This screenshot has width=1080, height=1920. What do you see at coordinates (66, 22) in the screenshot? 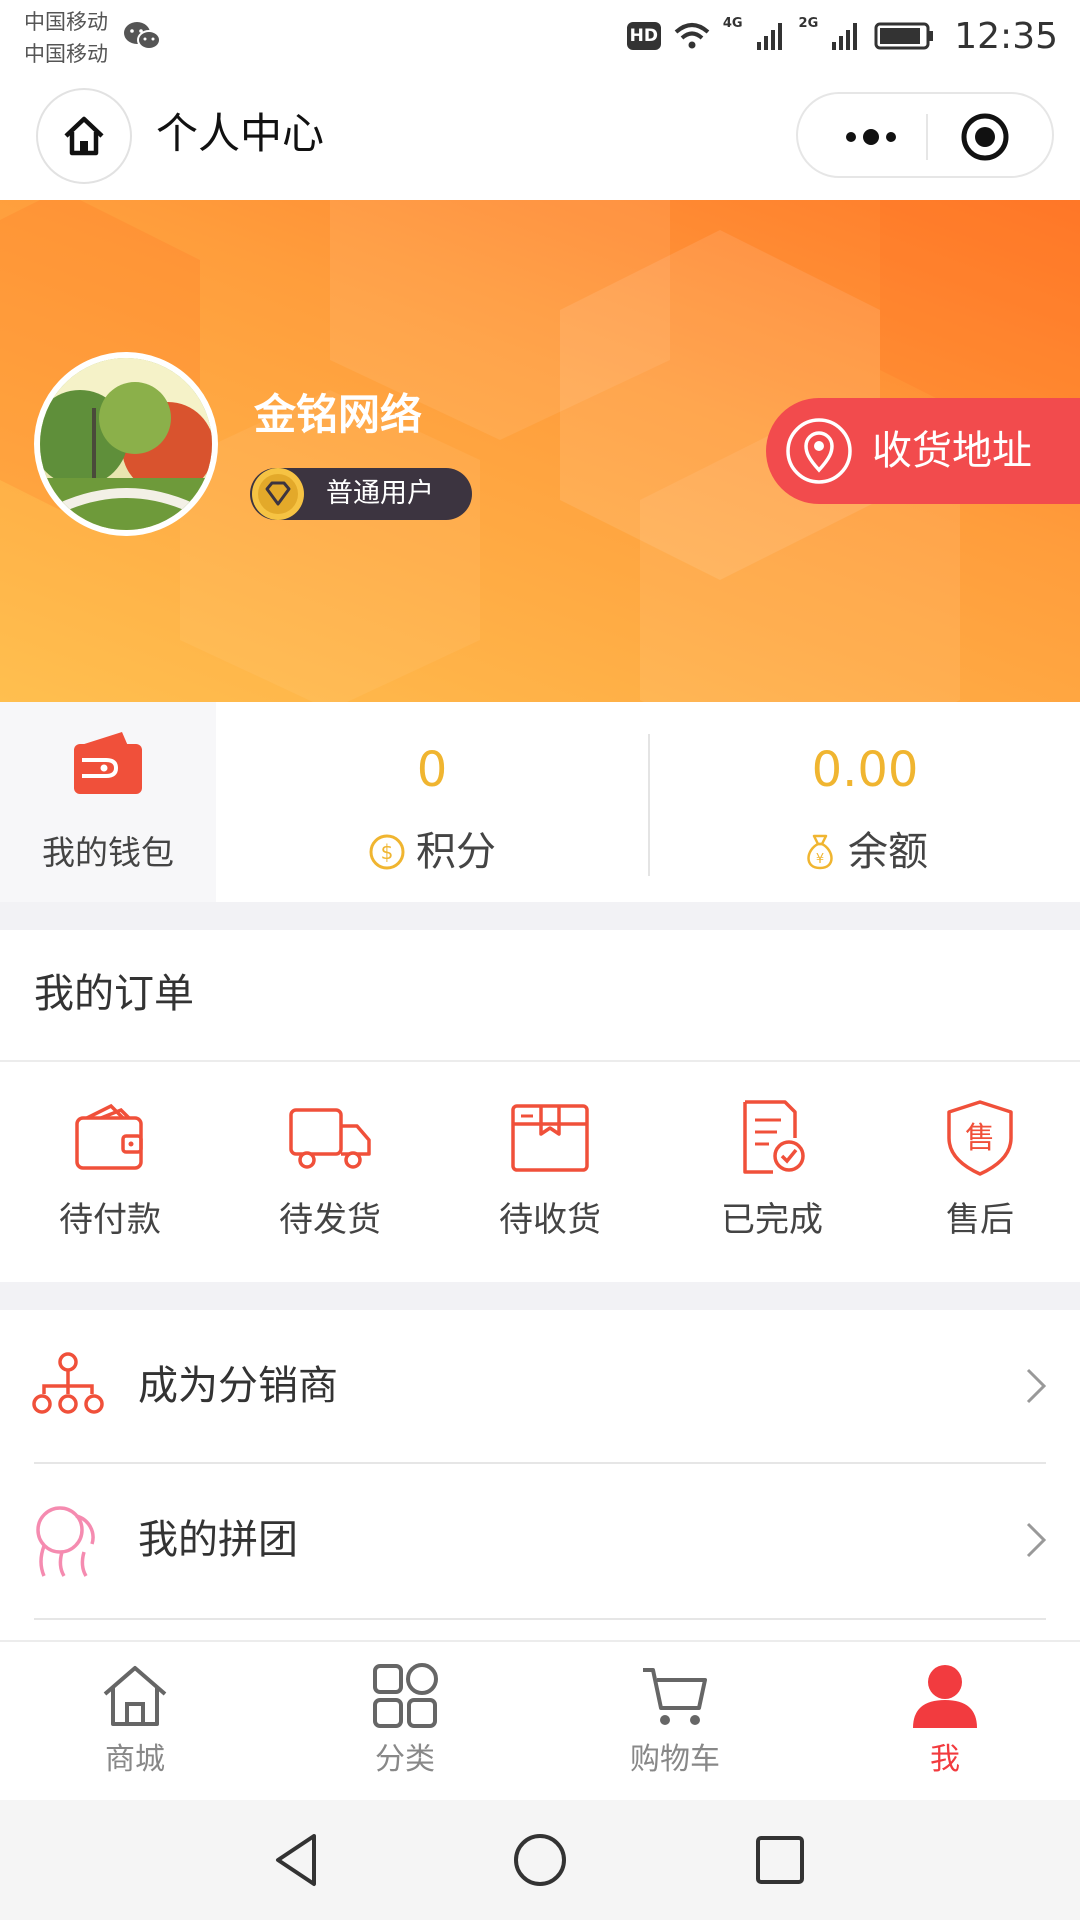
I see `carrier-1: 中国移动` at bounding box center [66, 22].